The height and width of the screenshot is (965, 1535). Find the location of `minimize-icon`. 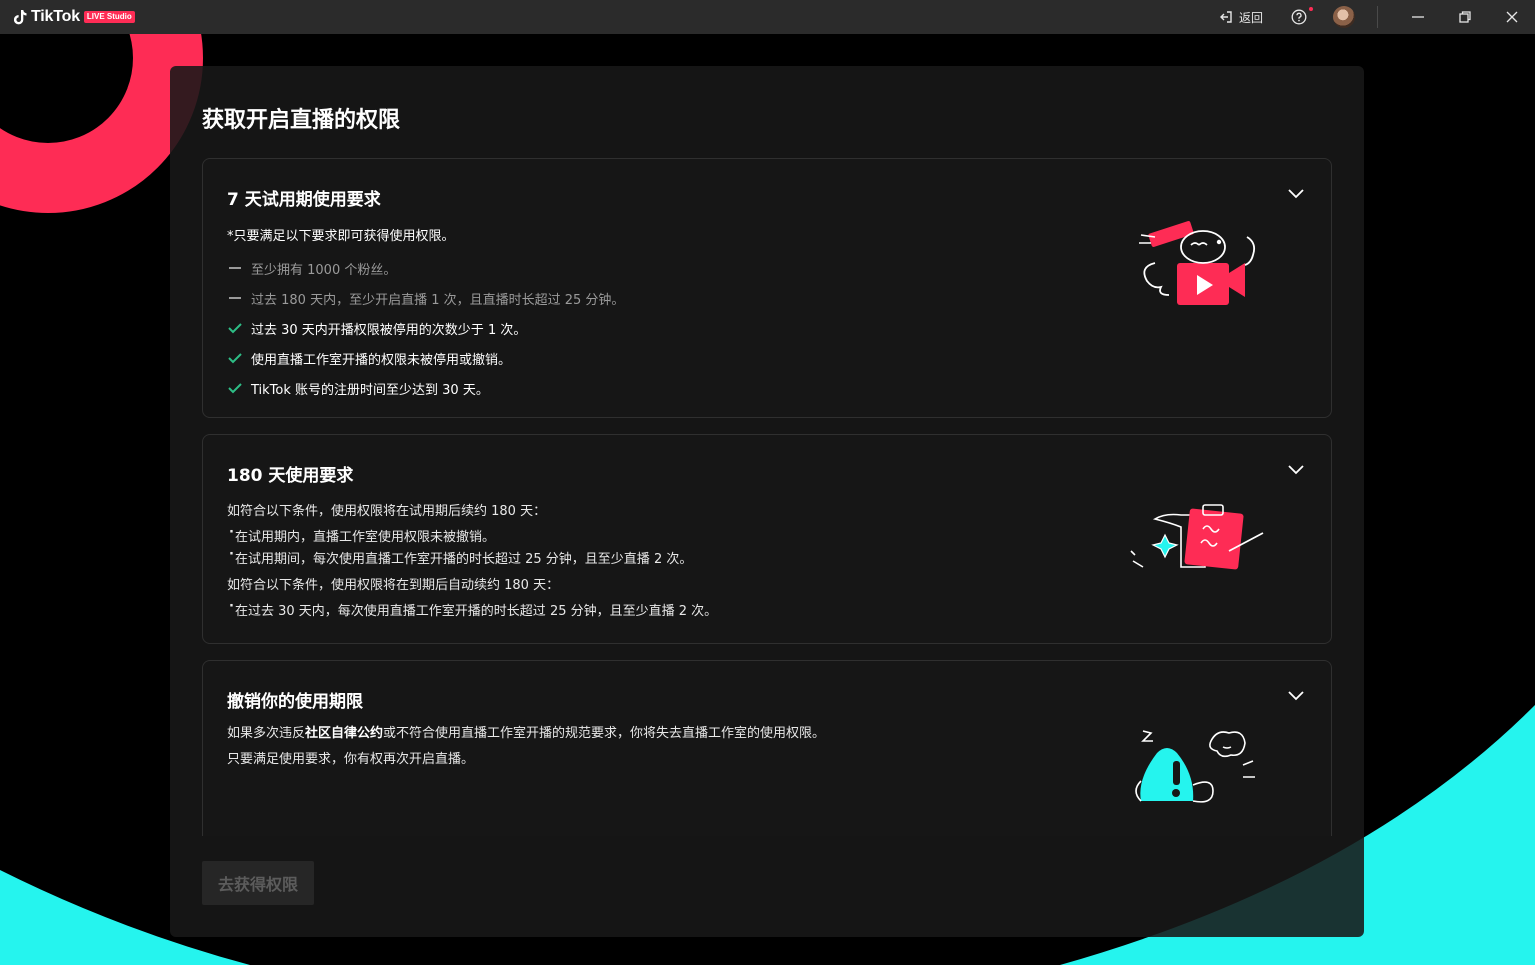

minimize-icon is located at coordinates (1417, 17).